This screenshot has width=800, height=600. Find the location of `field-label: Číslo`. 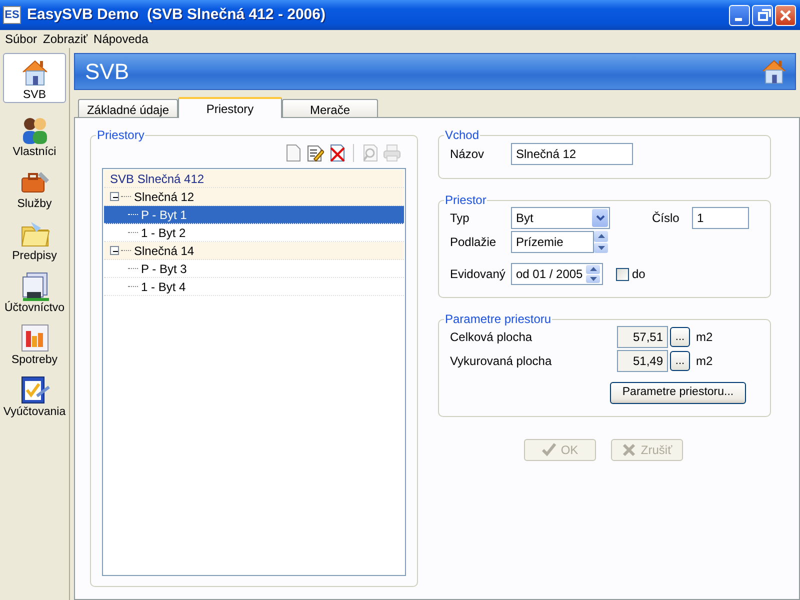

field-label: Číslo is located at coordinates (666, 218).